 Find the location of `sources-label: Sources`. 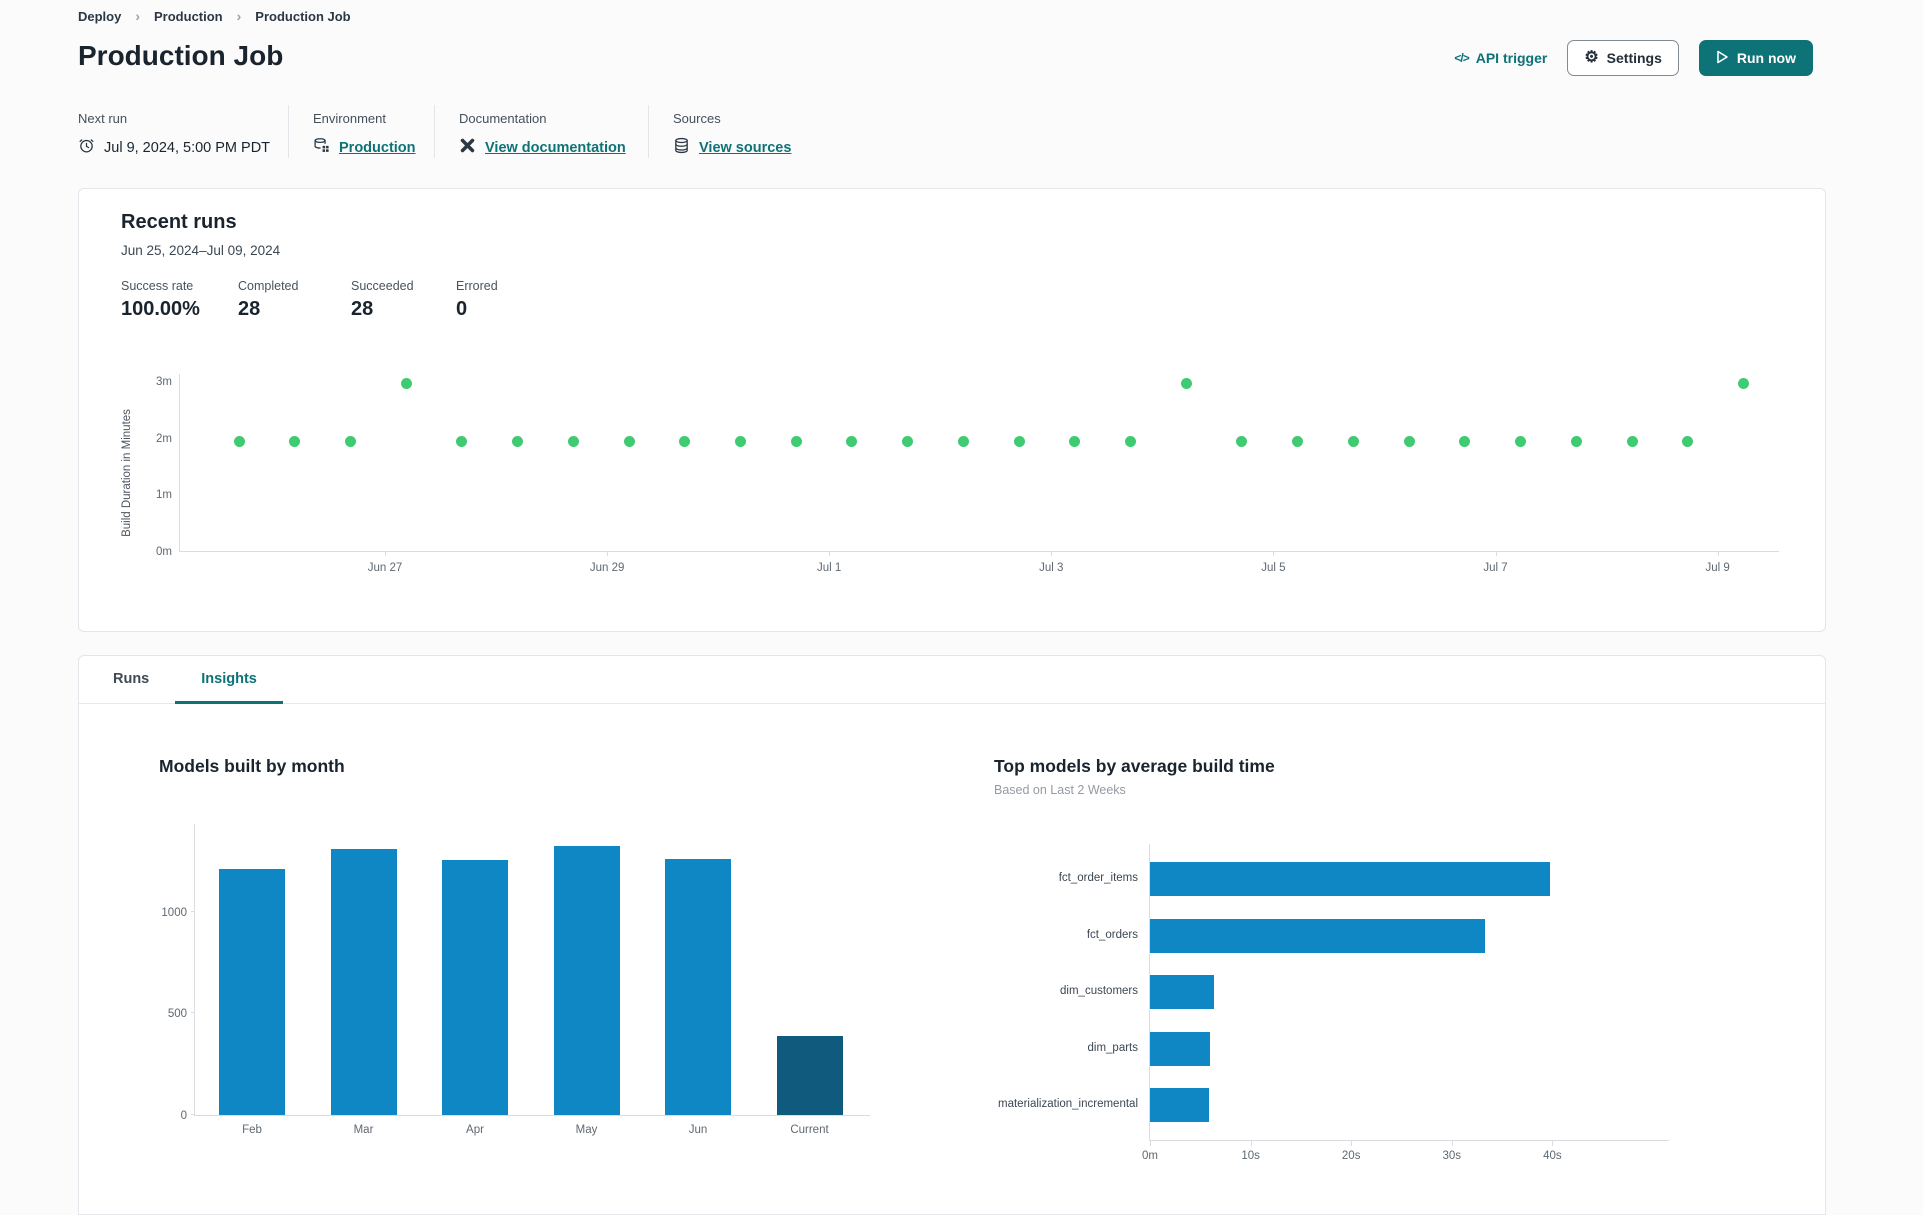

sources-label: Sources is located at coordinates (697, 118).